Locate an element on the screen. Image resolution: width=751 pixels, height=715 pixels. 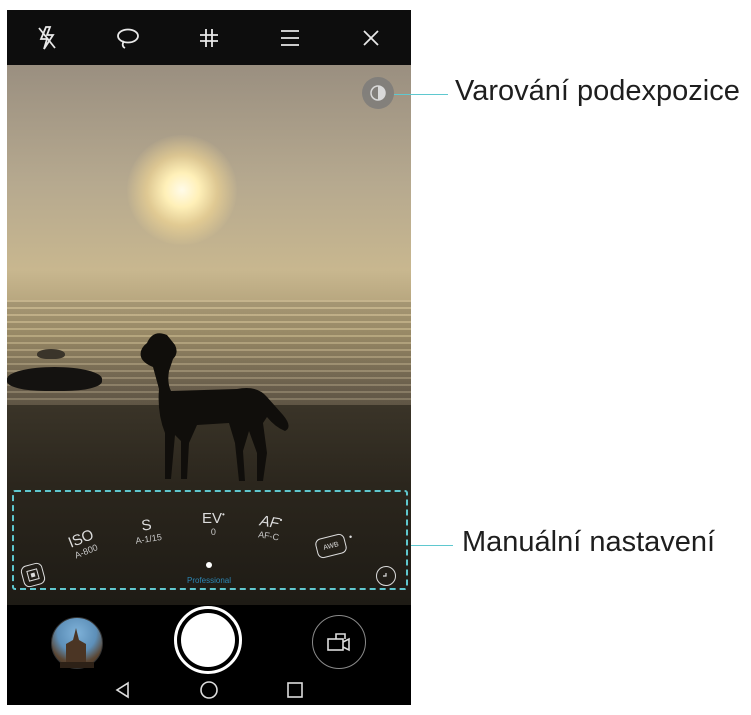
callout-line-warning is located at coordinates (421, 94).